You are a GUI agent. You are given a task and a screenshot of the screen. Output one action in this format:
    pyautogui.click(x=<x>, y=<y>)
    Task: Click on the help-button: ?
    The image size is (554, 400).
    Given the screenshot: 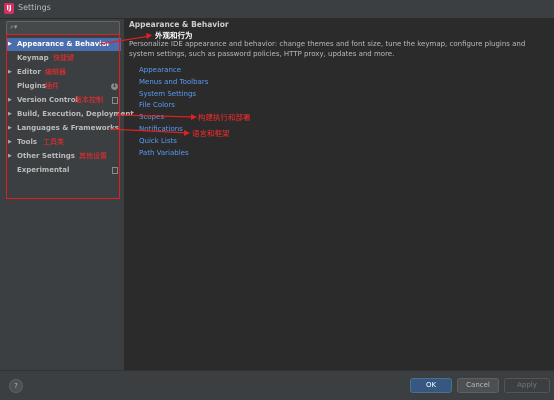 What is the action you would take?
    pyautogui.click(x=16, y=386)
    